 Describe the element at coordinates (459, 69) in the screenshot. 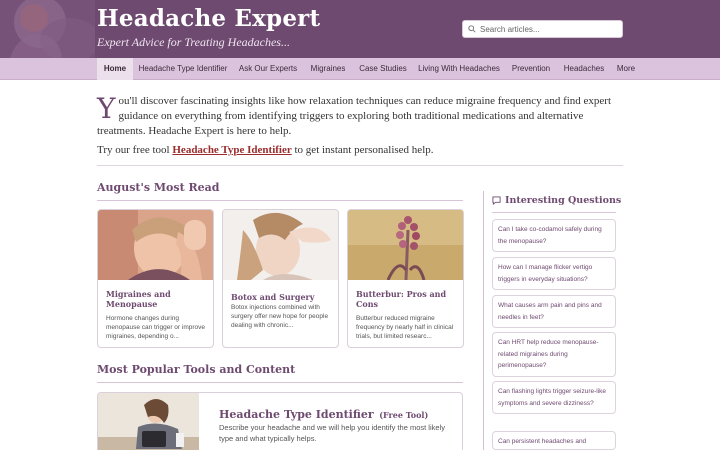

I see `nav-item-living-with-headaches: Living With Headaches` at that location.